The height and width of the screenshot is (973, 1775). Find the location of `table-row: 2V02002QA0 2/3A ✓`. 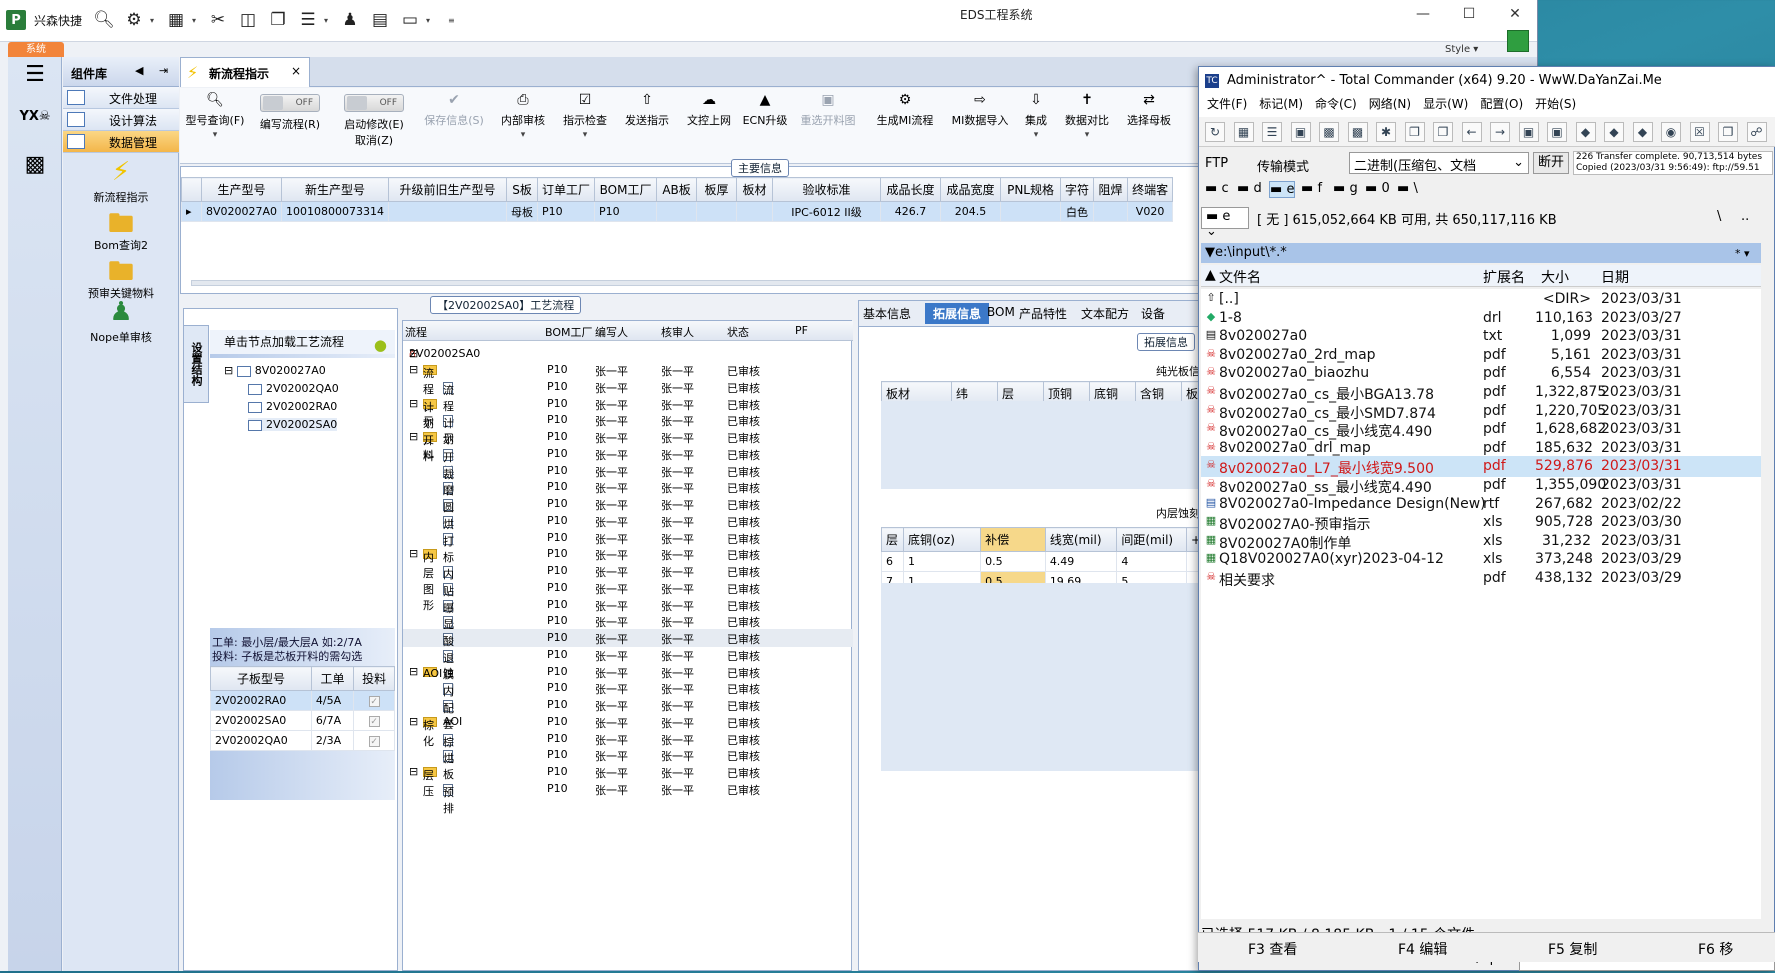

table-row: 2V02002QA0 2/3A ✓ is located at coordinates (302, 740).